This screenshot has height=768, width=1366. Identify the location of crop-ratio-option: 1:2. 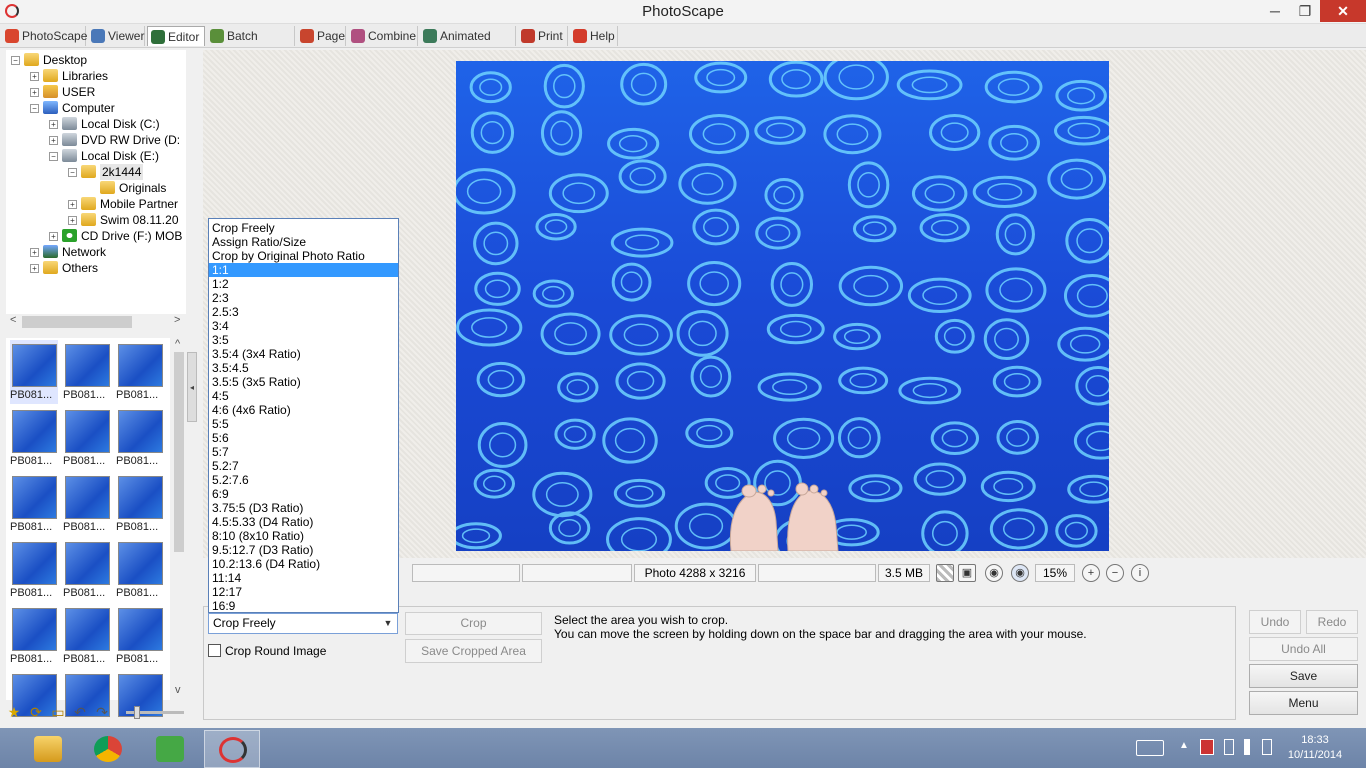
(303, 284).